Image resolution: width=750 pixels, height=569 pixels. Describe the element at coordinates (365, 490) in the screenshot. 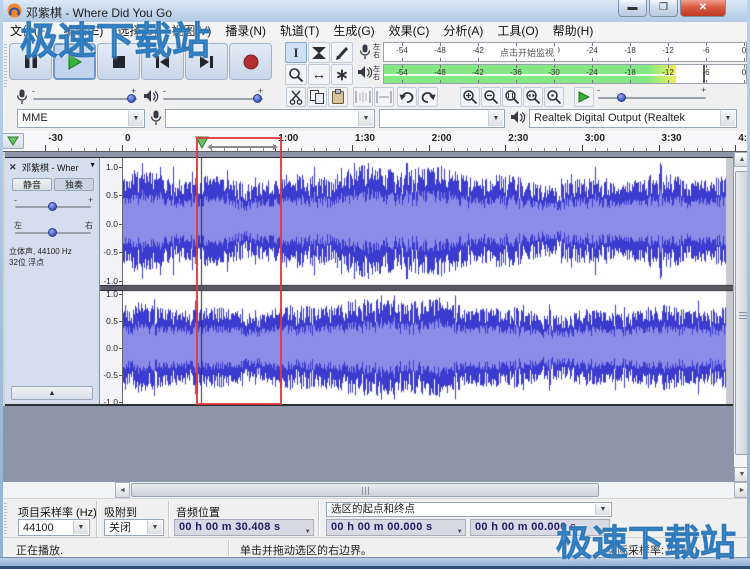

I see `horizontal-scroll-thumb` at that location.